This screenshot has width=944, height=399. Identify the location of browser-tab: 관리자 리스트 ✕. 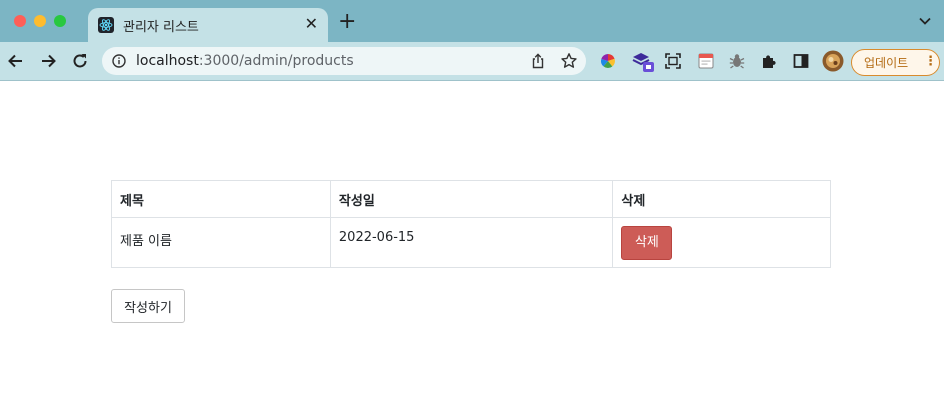
(208, 25).